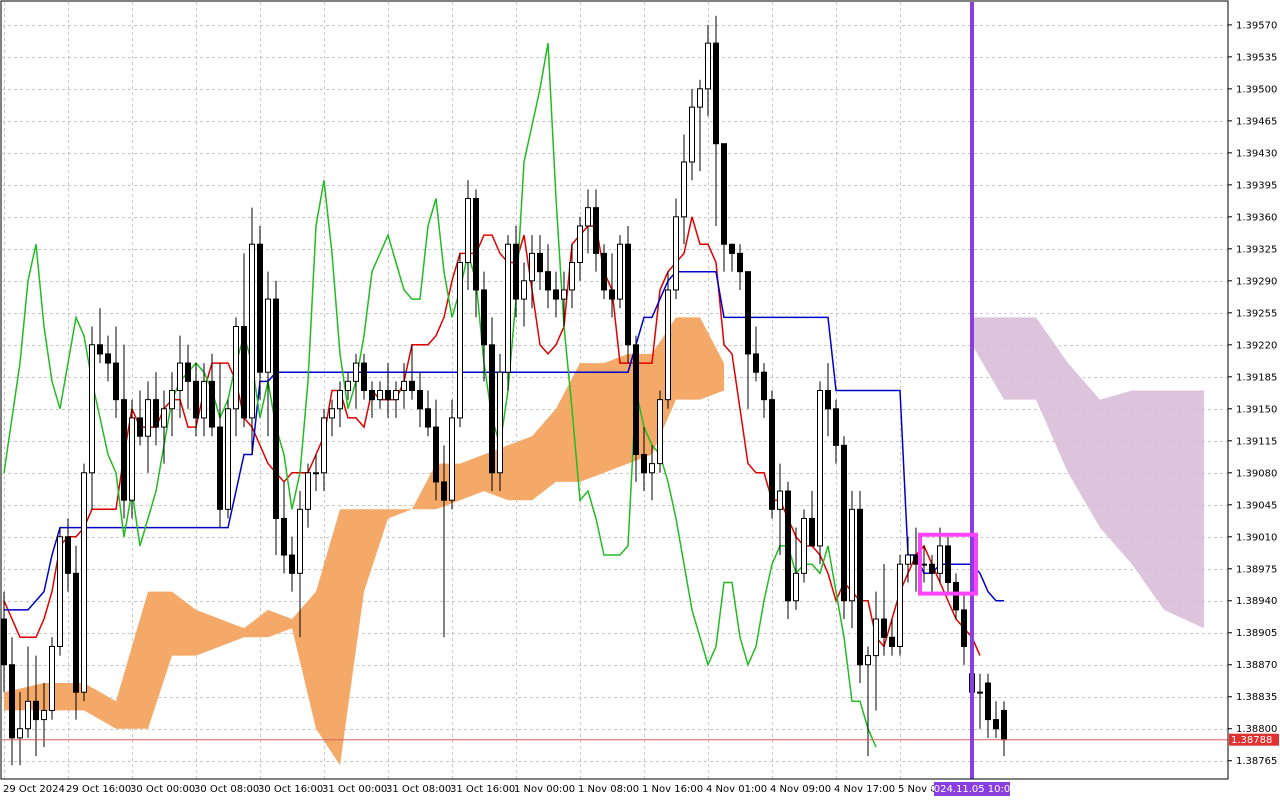 The width and height of the screenshot is (1280, 804). Describe the element at coordinates (354, 789) in the screenshot. I see `x-tick-label: 31 Oct 00:00` at that location.